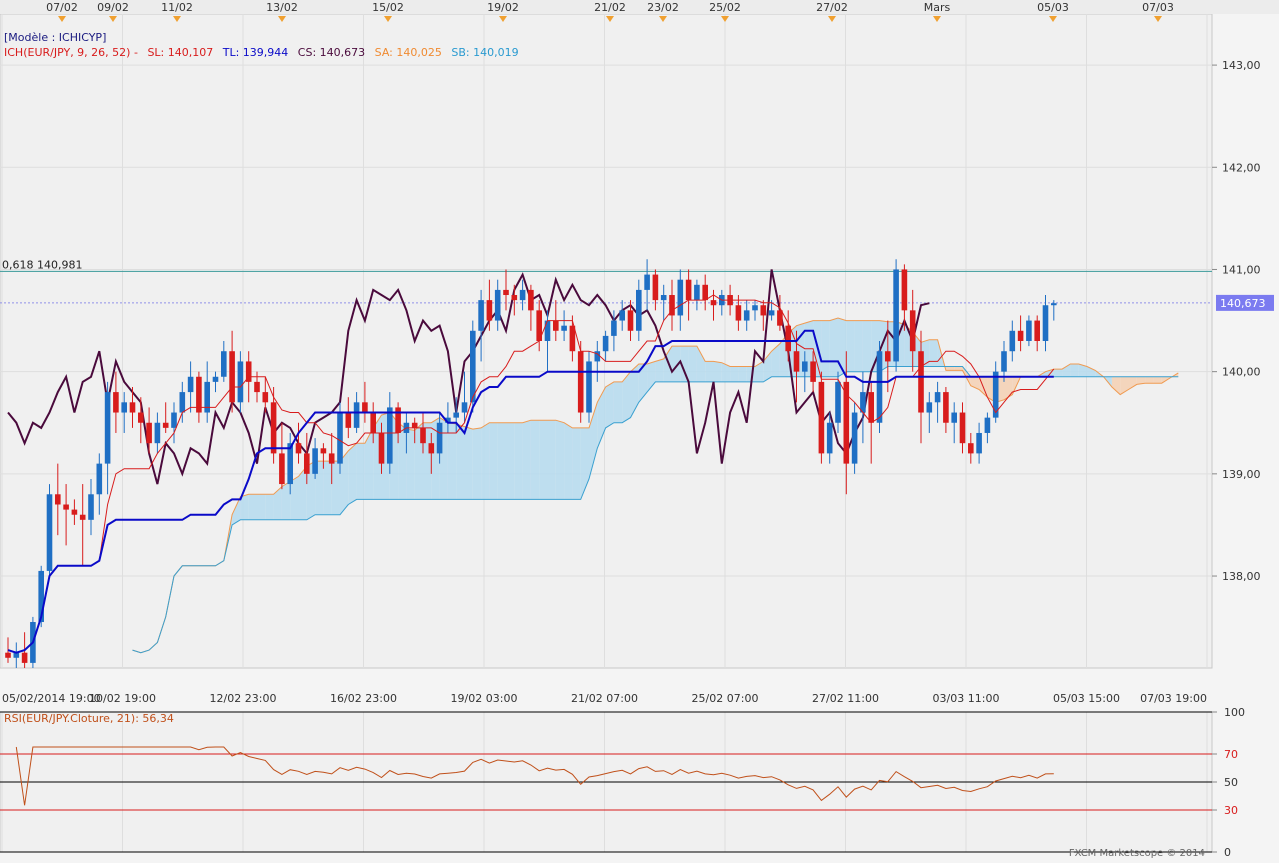 Image resolution: width=1279 pixels, height=863 pixels. What do you see at coordinates (331, 52) in the screenshot?
I see `cs-value: CS: 140,673` at bounding box center [331, 52].